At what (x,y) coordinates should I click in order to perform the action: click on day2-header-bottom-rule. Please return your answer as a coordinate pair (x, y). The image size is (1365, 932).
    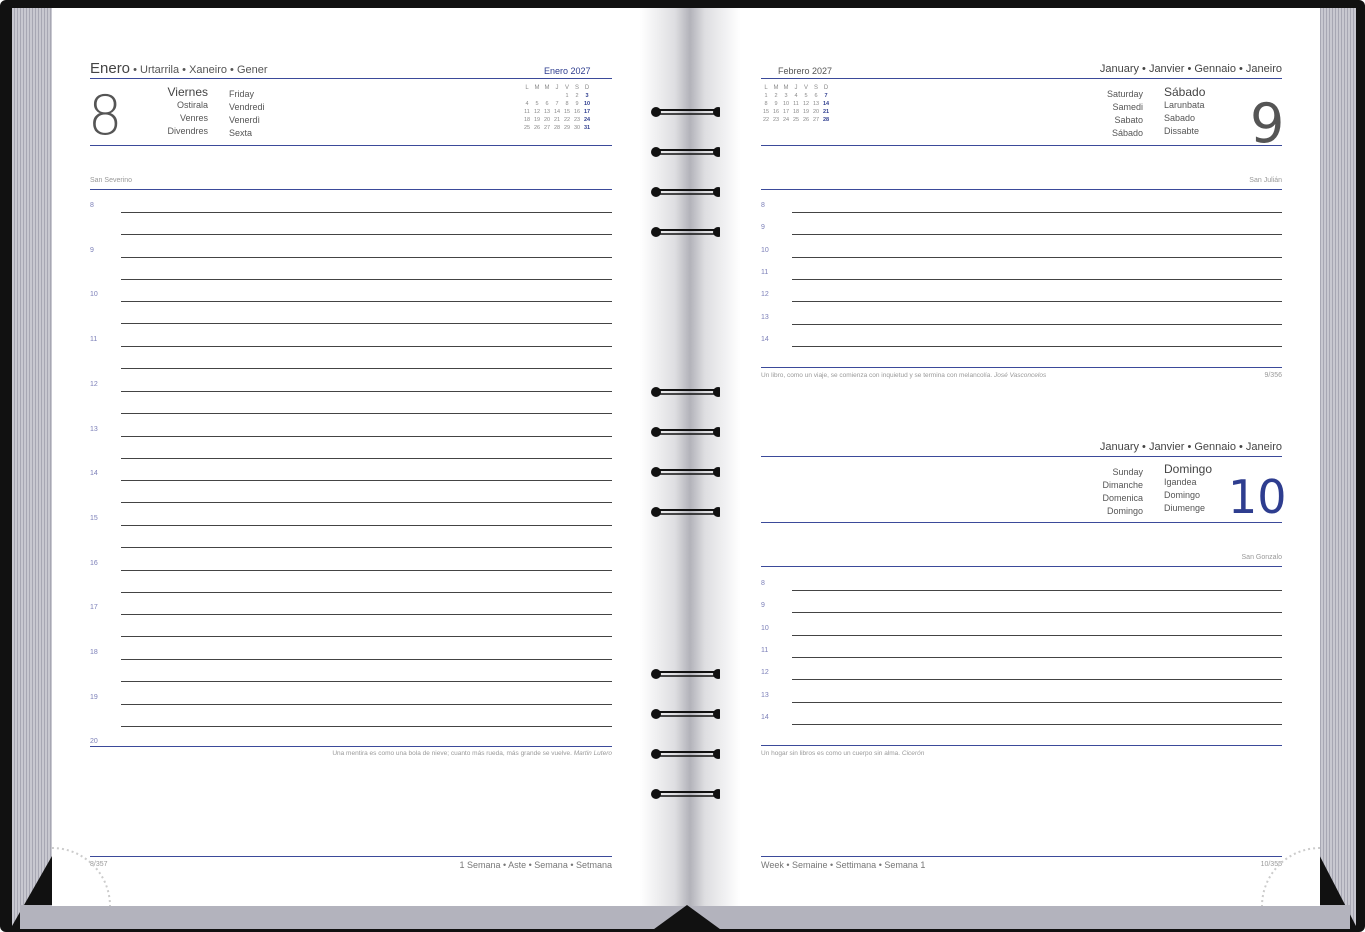
    Looking at the image, I should click on (1021, 522).